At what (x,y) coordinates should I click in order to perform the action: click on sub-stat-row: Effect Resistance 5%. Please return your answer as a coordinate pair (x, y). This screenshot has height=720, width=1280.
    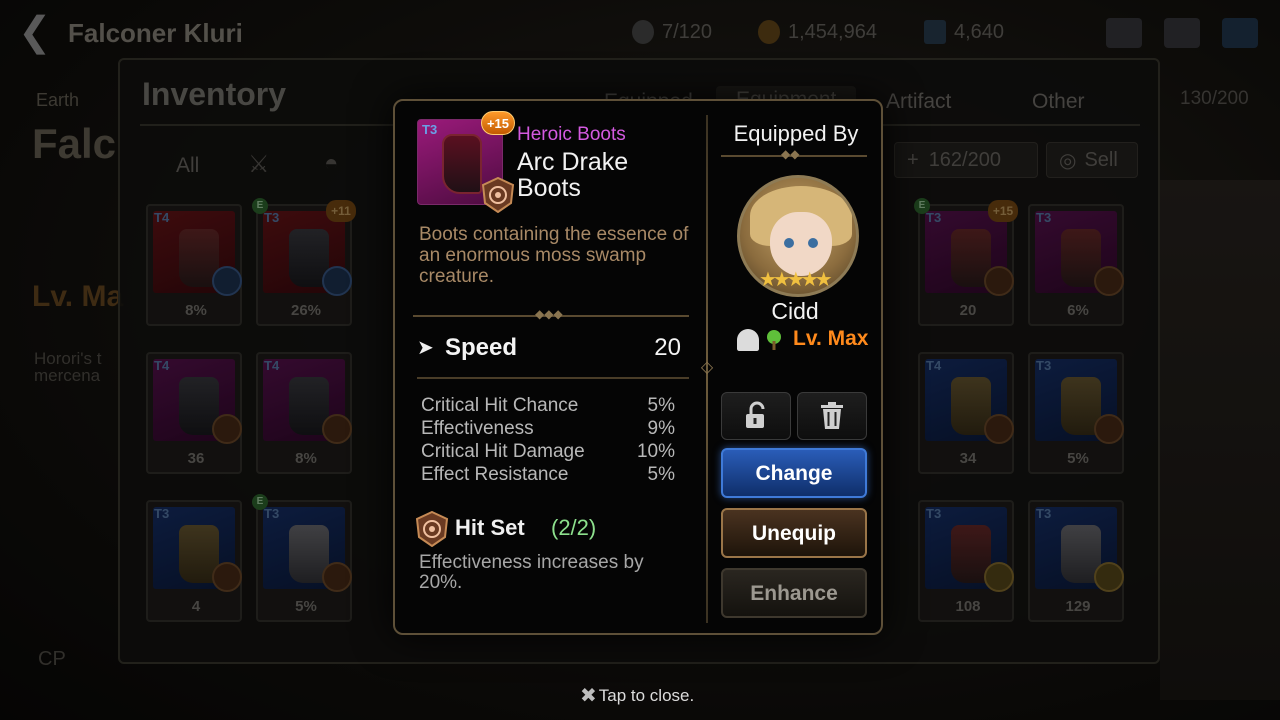
    Looking at the image, I should click on (548, 475).